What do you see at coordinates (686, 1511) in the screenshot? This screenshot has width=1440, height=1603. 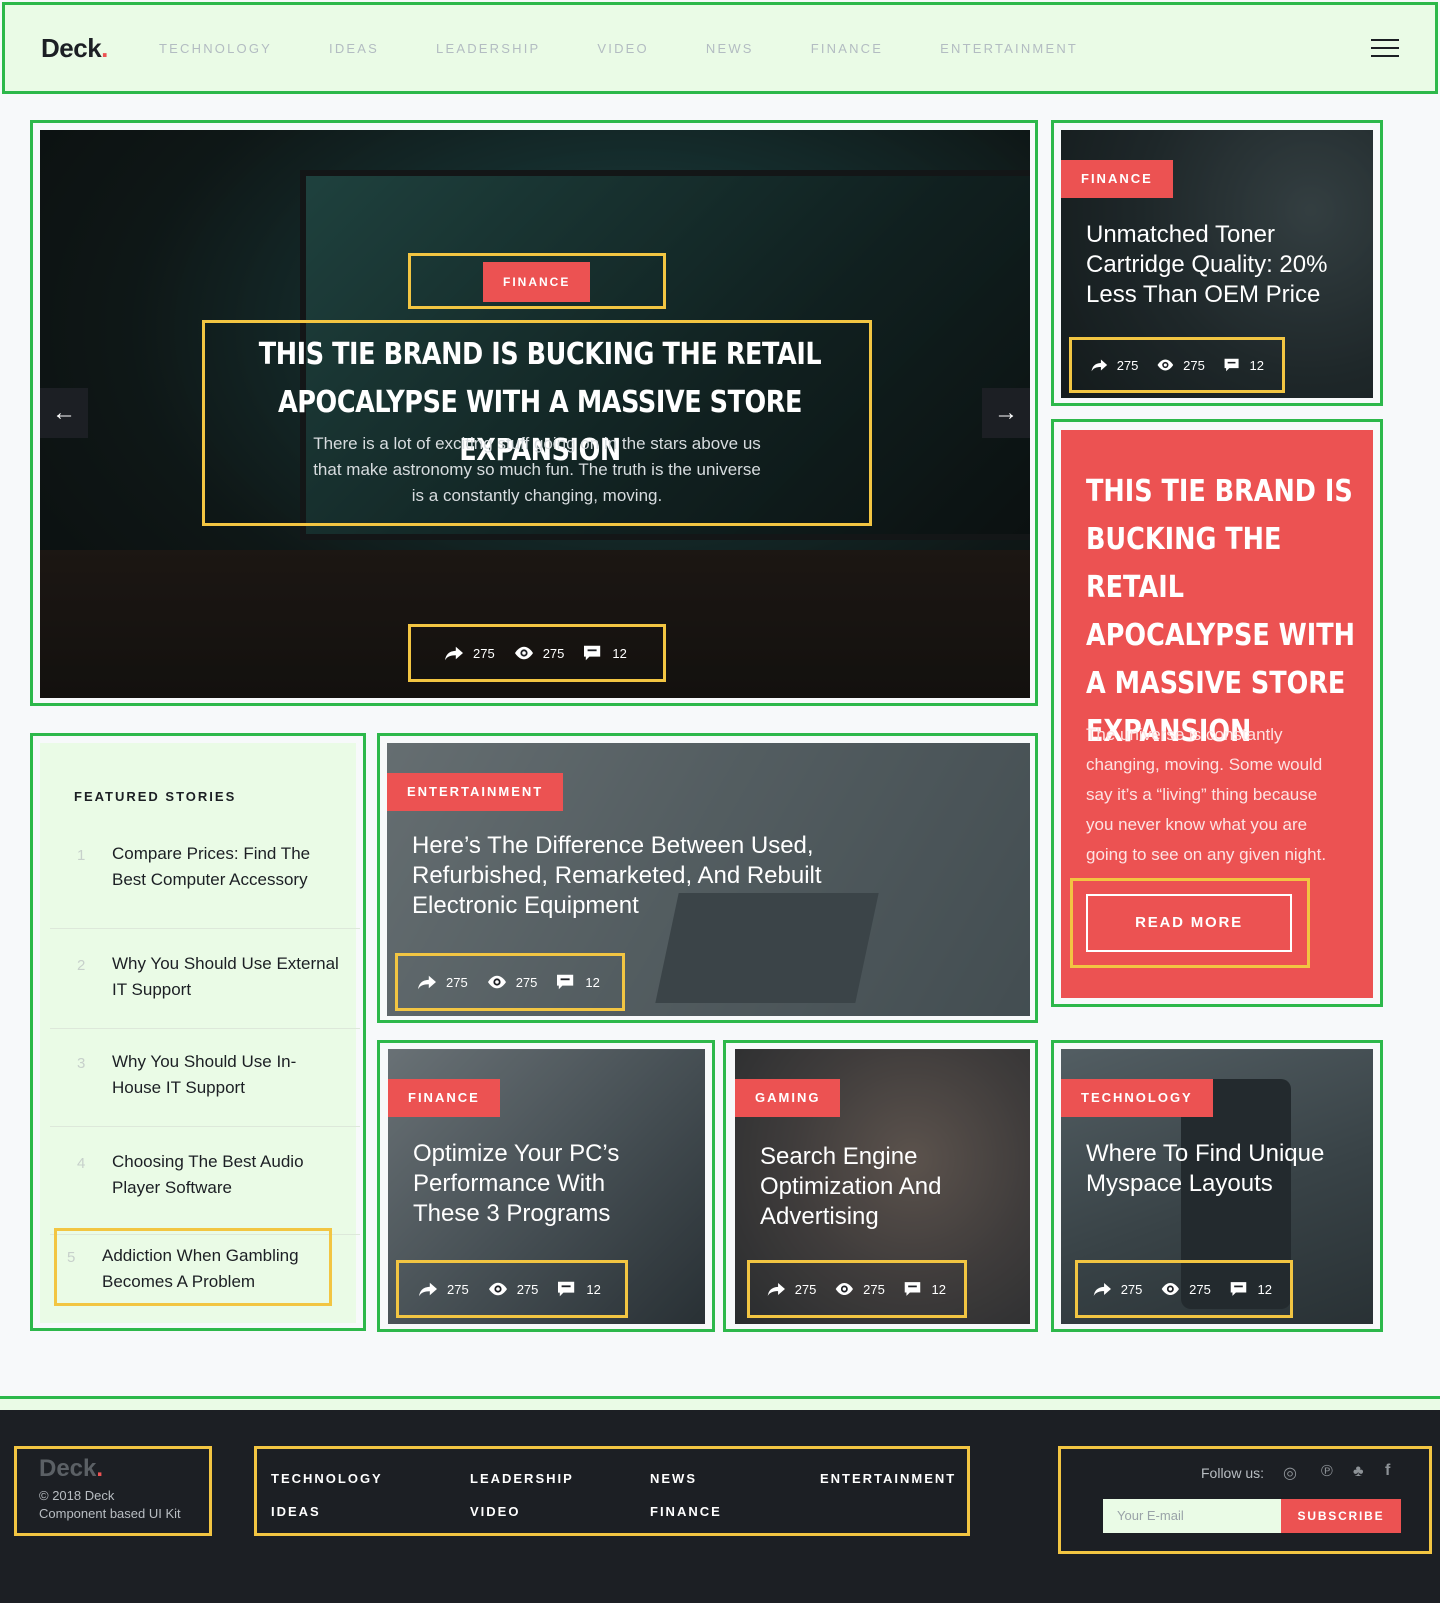 I see `footer-link-finance: FINANCE` at bounding box center [686, 1511].